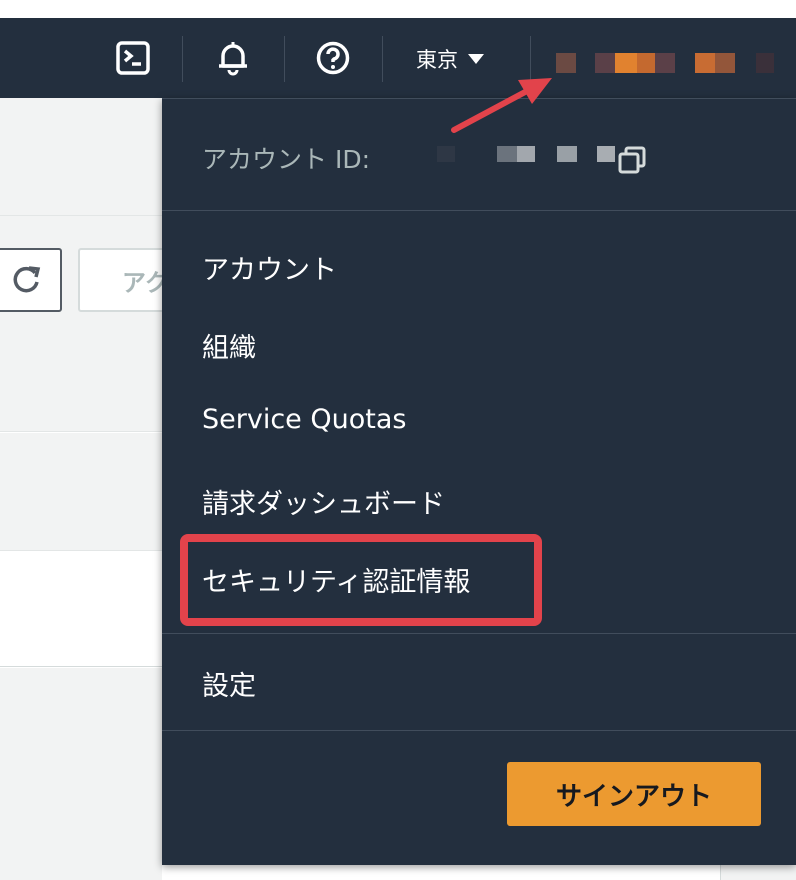 The width and height of the screenshot is (796, 880). I want to click on menu-item-organization: 組織, so click(229, 345).